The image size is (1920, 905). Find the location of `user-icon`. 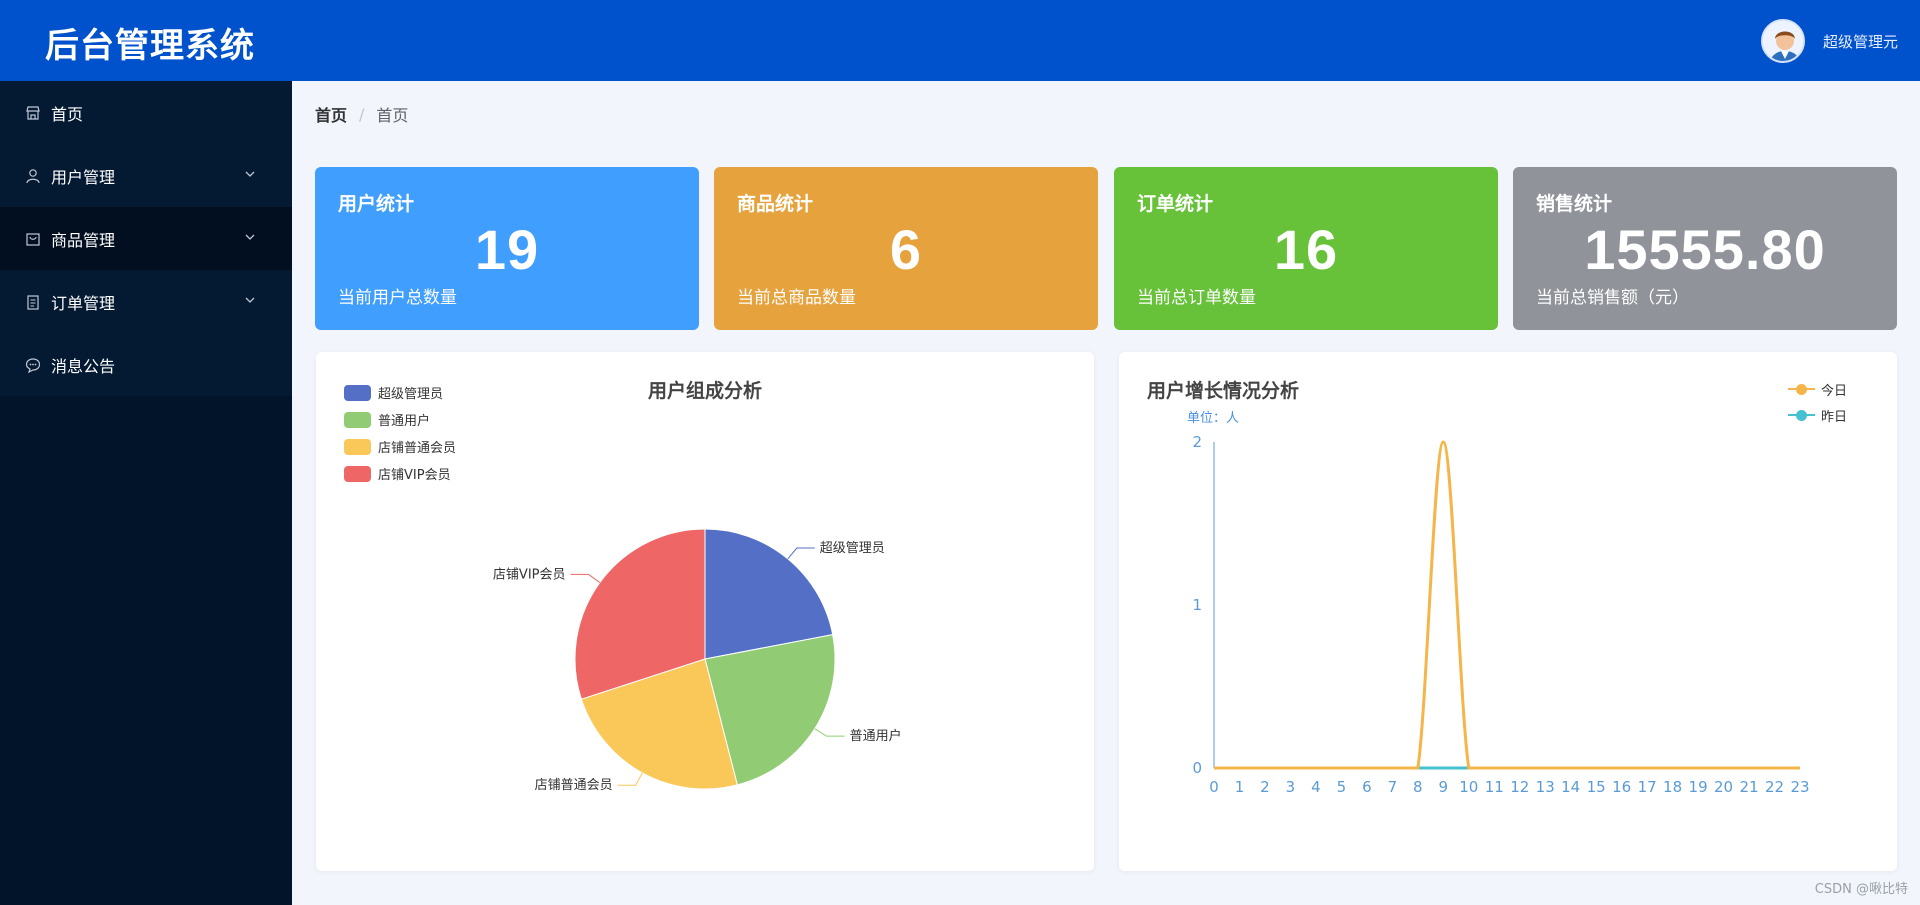

user-icon is located at coordinates (33, 175).